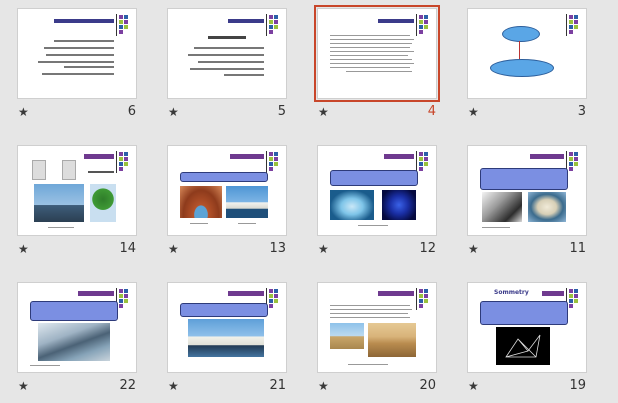 The width and height of the screenshot is (618, 403). I want to click on modern-building-photo, so click(502, 207).